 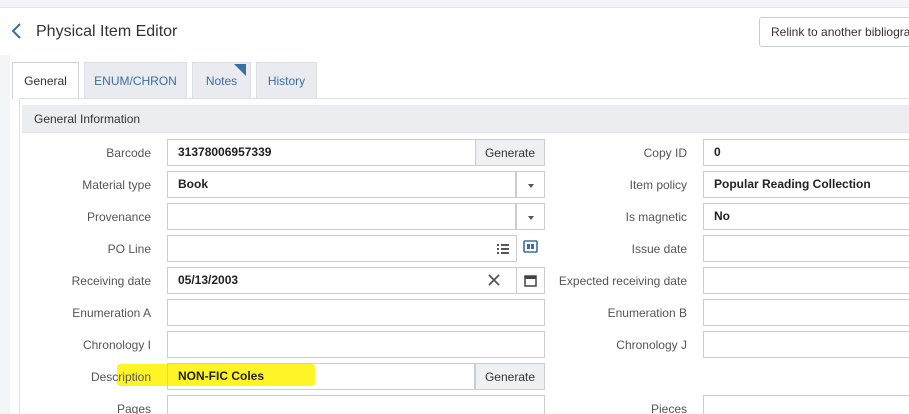 I want to click on pages-input, so click(x=356, y=404).